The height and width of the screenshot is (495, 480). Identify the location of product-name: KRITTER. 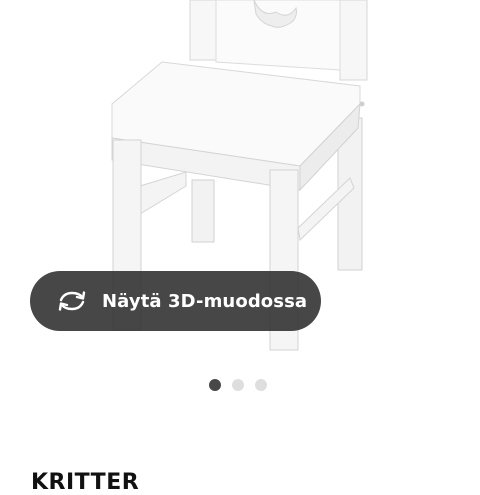
(85, 482).